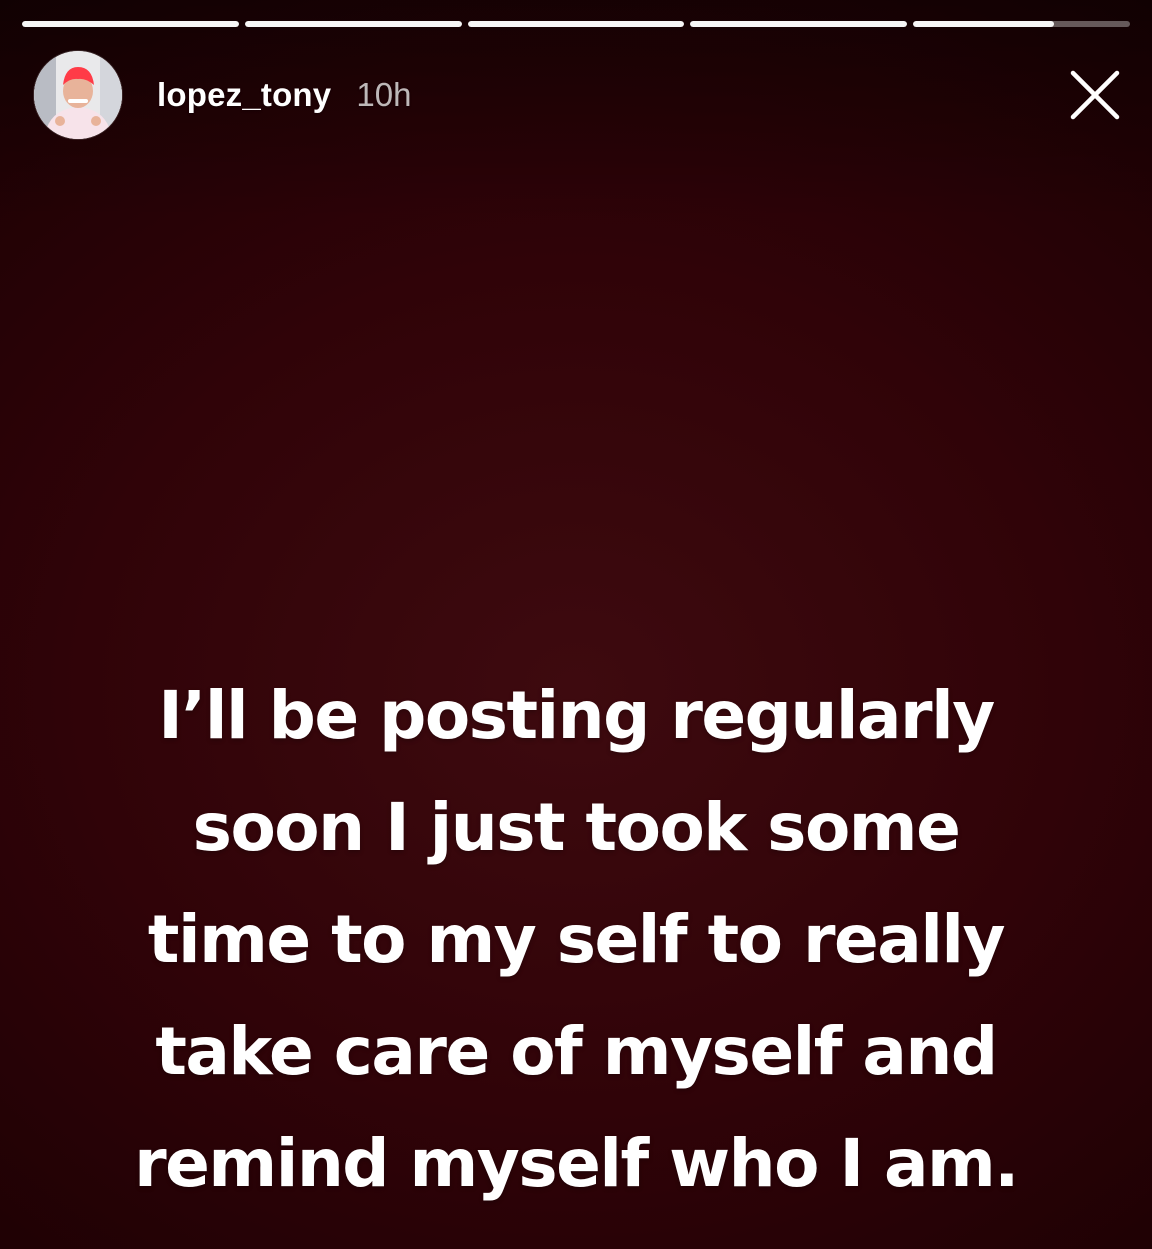 The width and height of the screenshot is (1152, 1249). Describe the element at coordinates (576, 827) in the screenshot. I see `story-text-line: soon I just took some` at that location.